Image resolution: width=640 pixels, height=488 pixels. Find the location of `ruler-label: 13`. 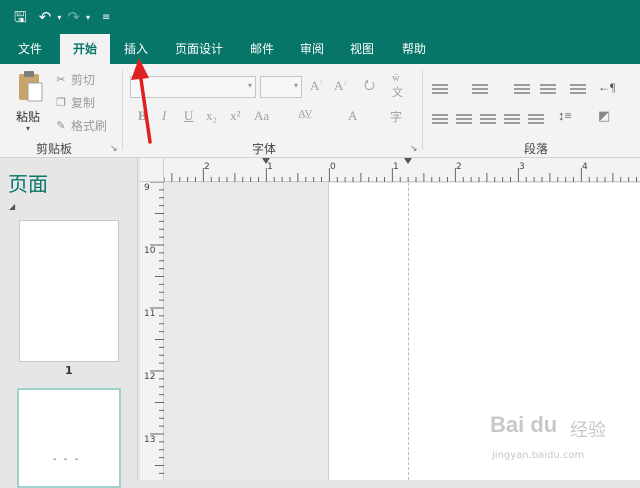

ruler-label: 13 is located at coordinates (149, 440).